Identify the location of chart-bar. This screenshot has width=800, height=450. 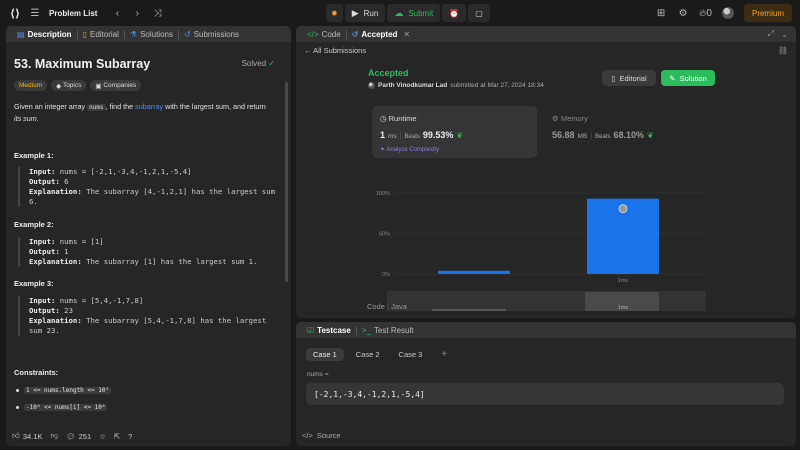
(474, 272).